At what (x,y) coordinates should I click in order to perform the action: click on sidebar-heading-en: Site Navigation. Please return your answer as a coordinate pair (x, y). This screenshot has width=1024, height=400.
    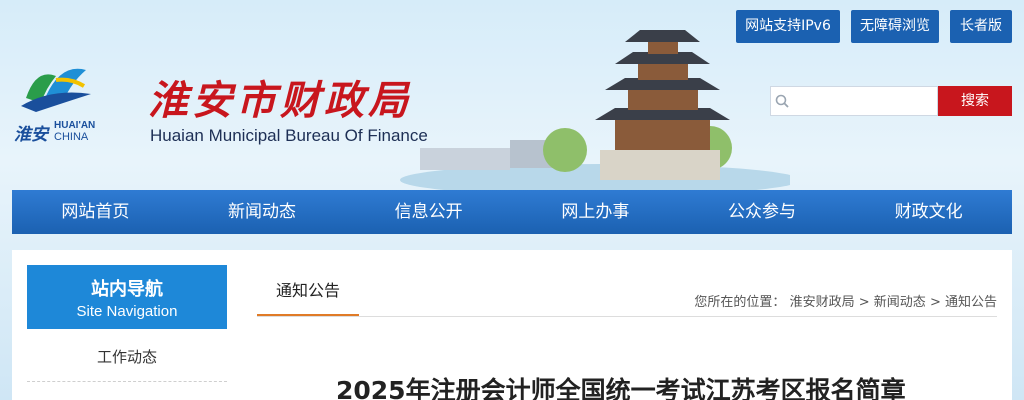
    Looking at the image, I should click on (127, 311).